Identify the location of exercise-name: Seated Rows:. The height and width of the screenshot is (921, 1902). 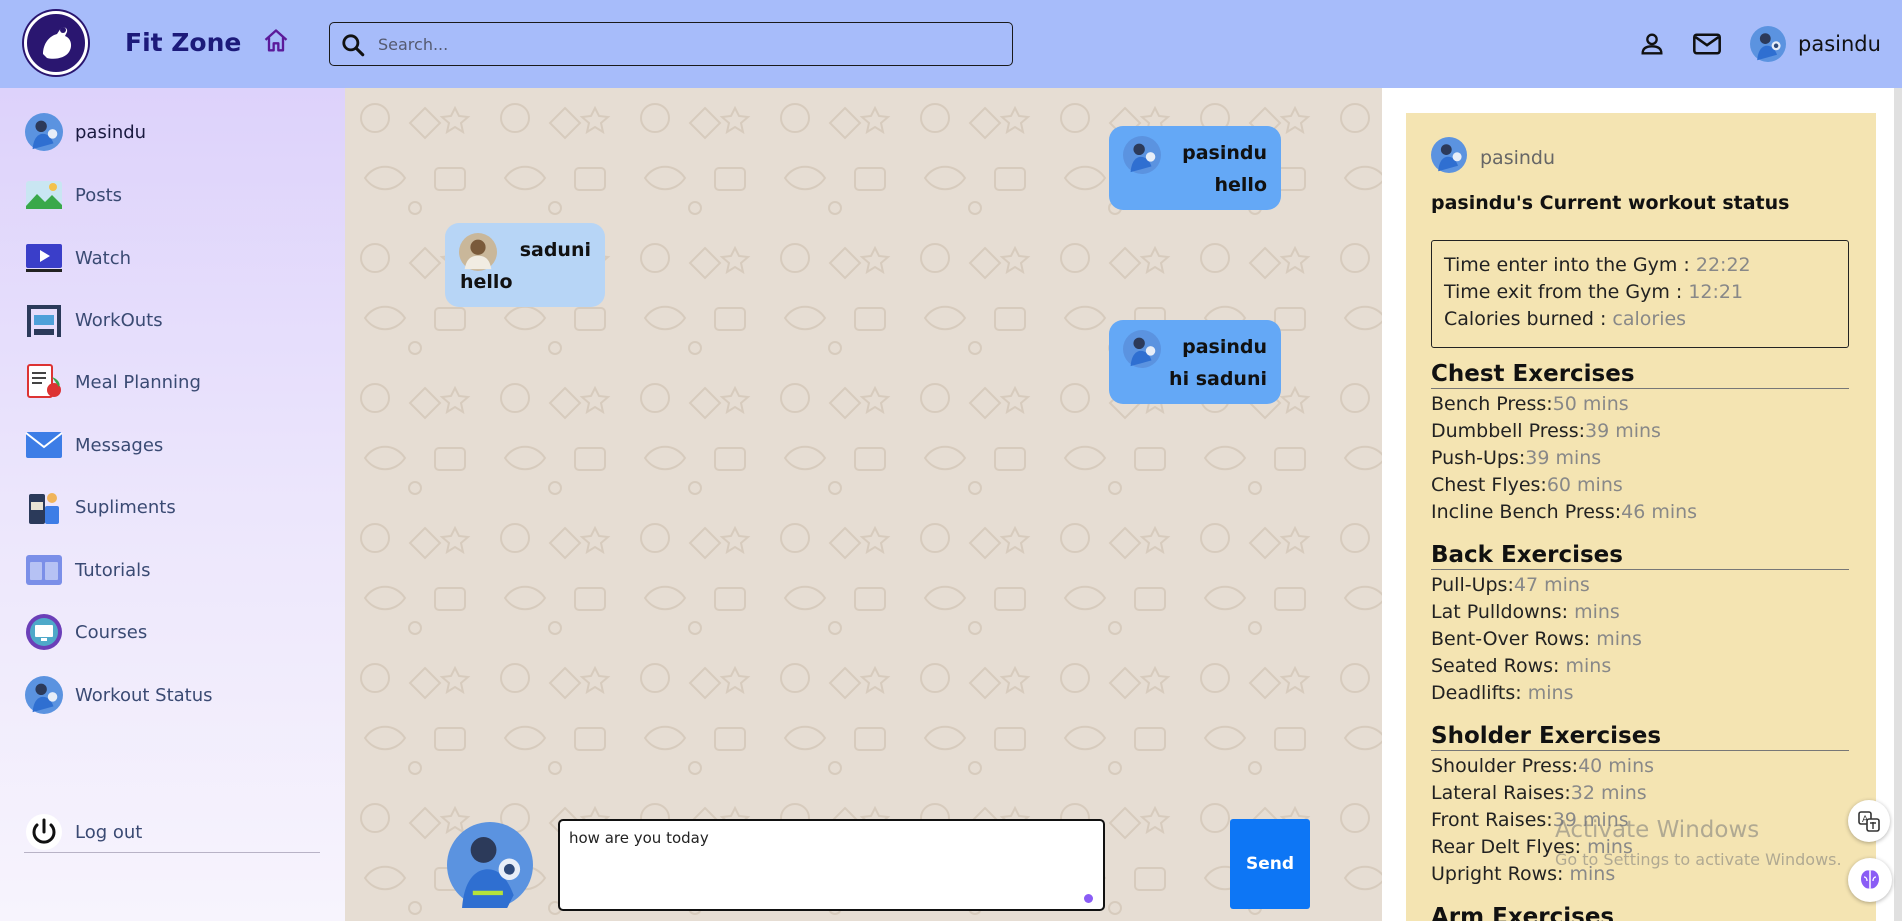
(1498, 666).